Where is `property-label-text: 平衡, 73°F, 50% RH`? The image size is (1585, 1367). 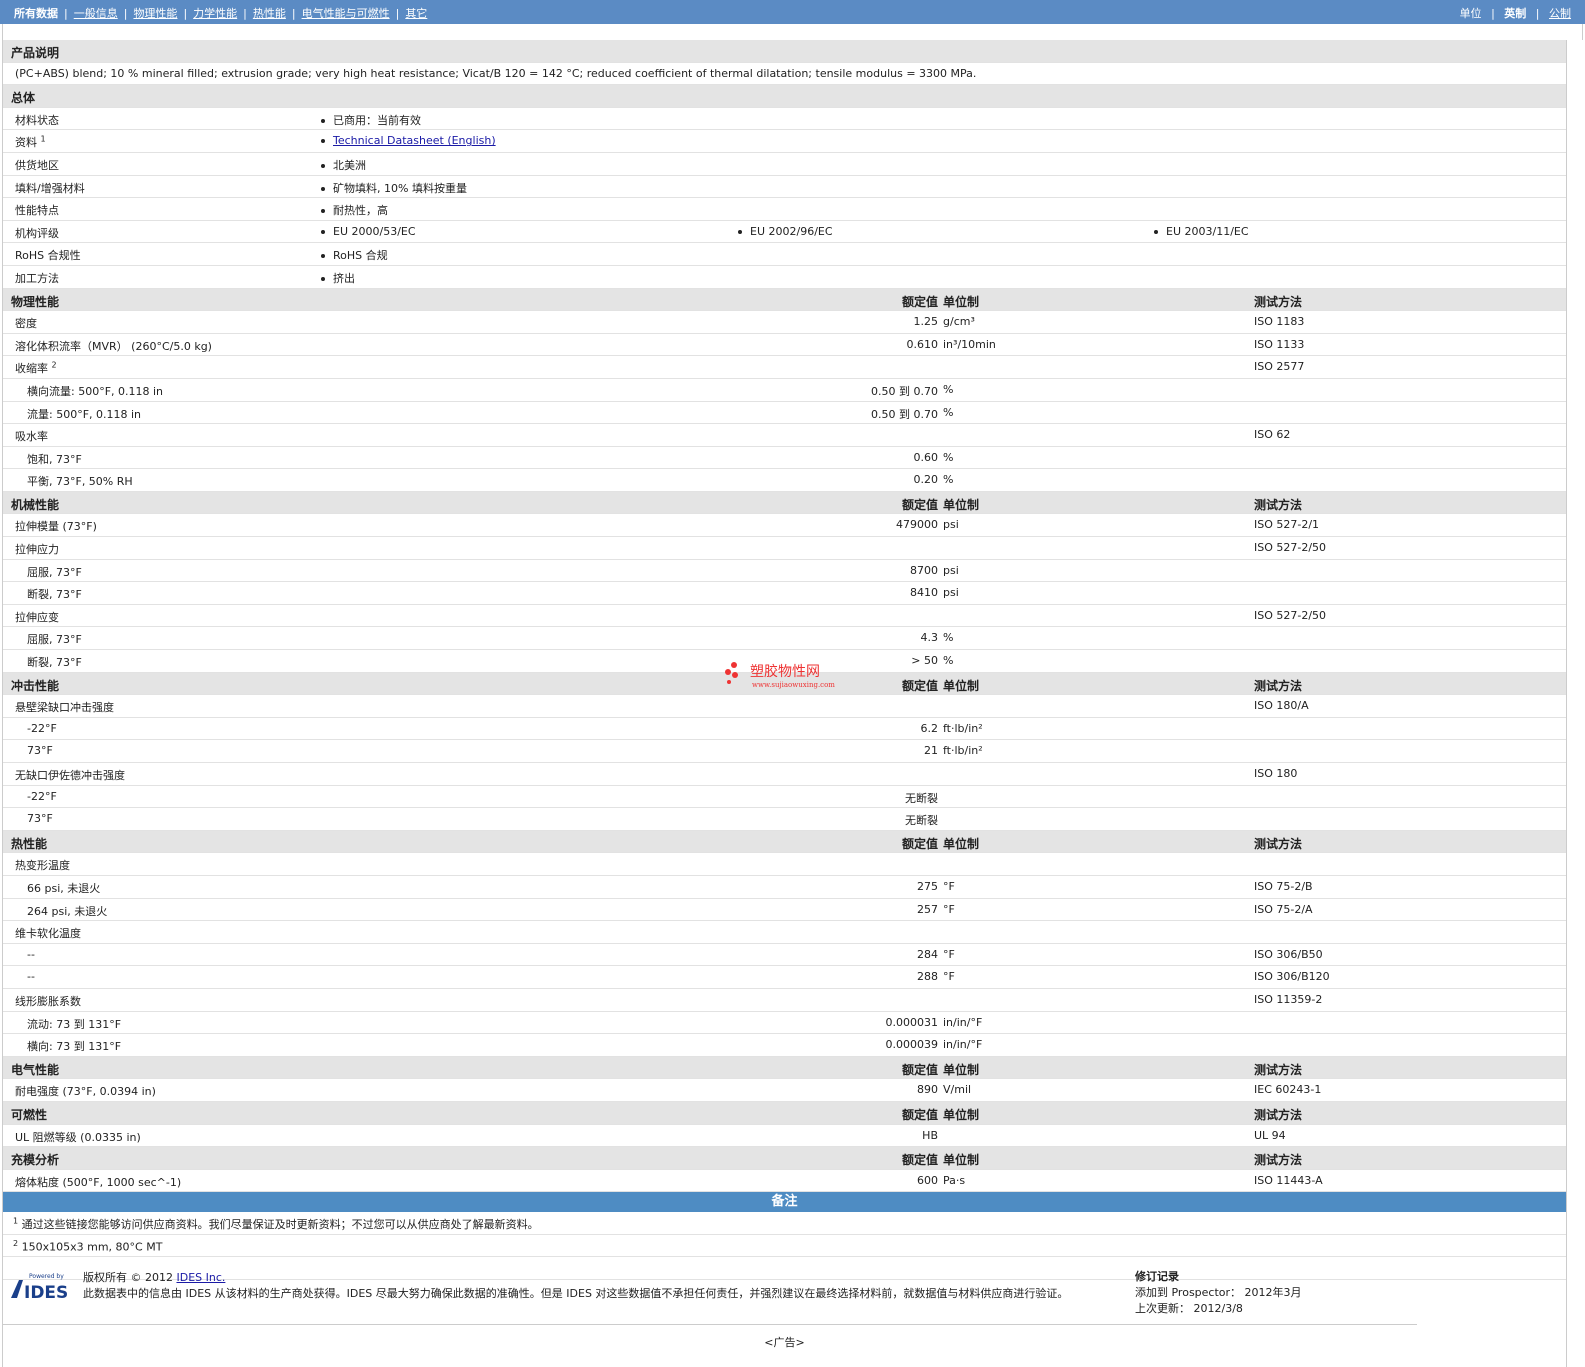 property-label-text: 平衡, 73°F, 50% RH is located at coordinates (80, 482).